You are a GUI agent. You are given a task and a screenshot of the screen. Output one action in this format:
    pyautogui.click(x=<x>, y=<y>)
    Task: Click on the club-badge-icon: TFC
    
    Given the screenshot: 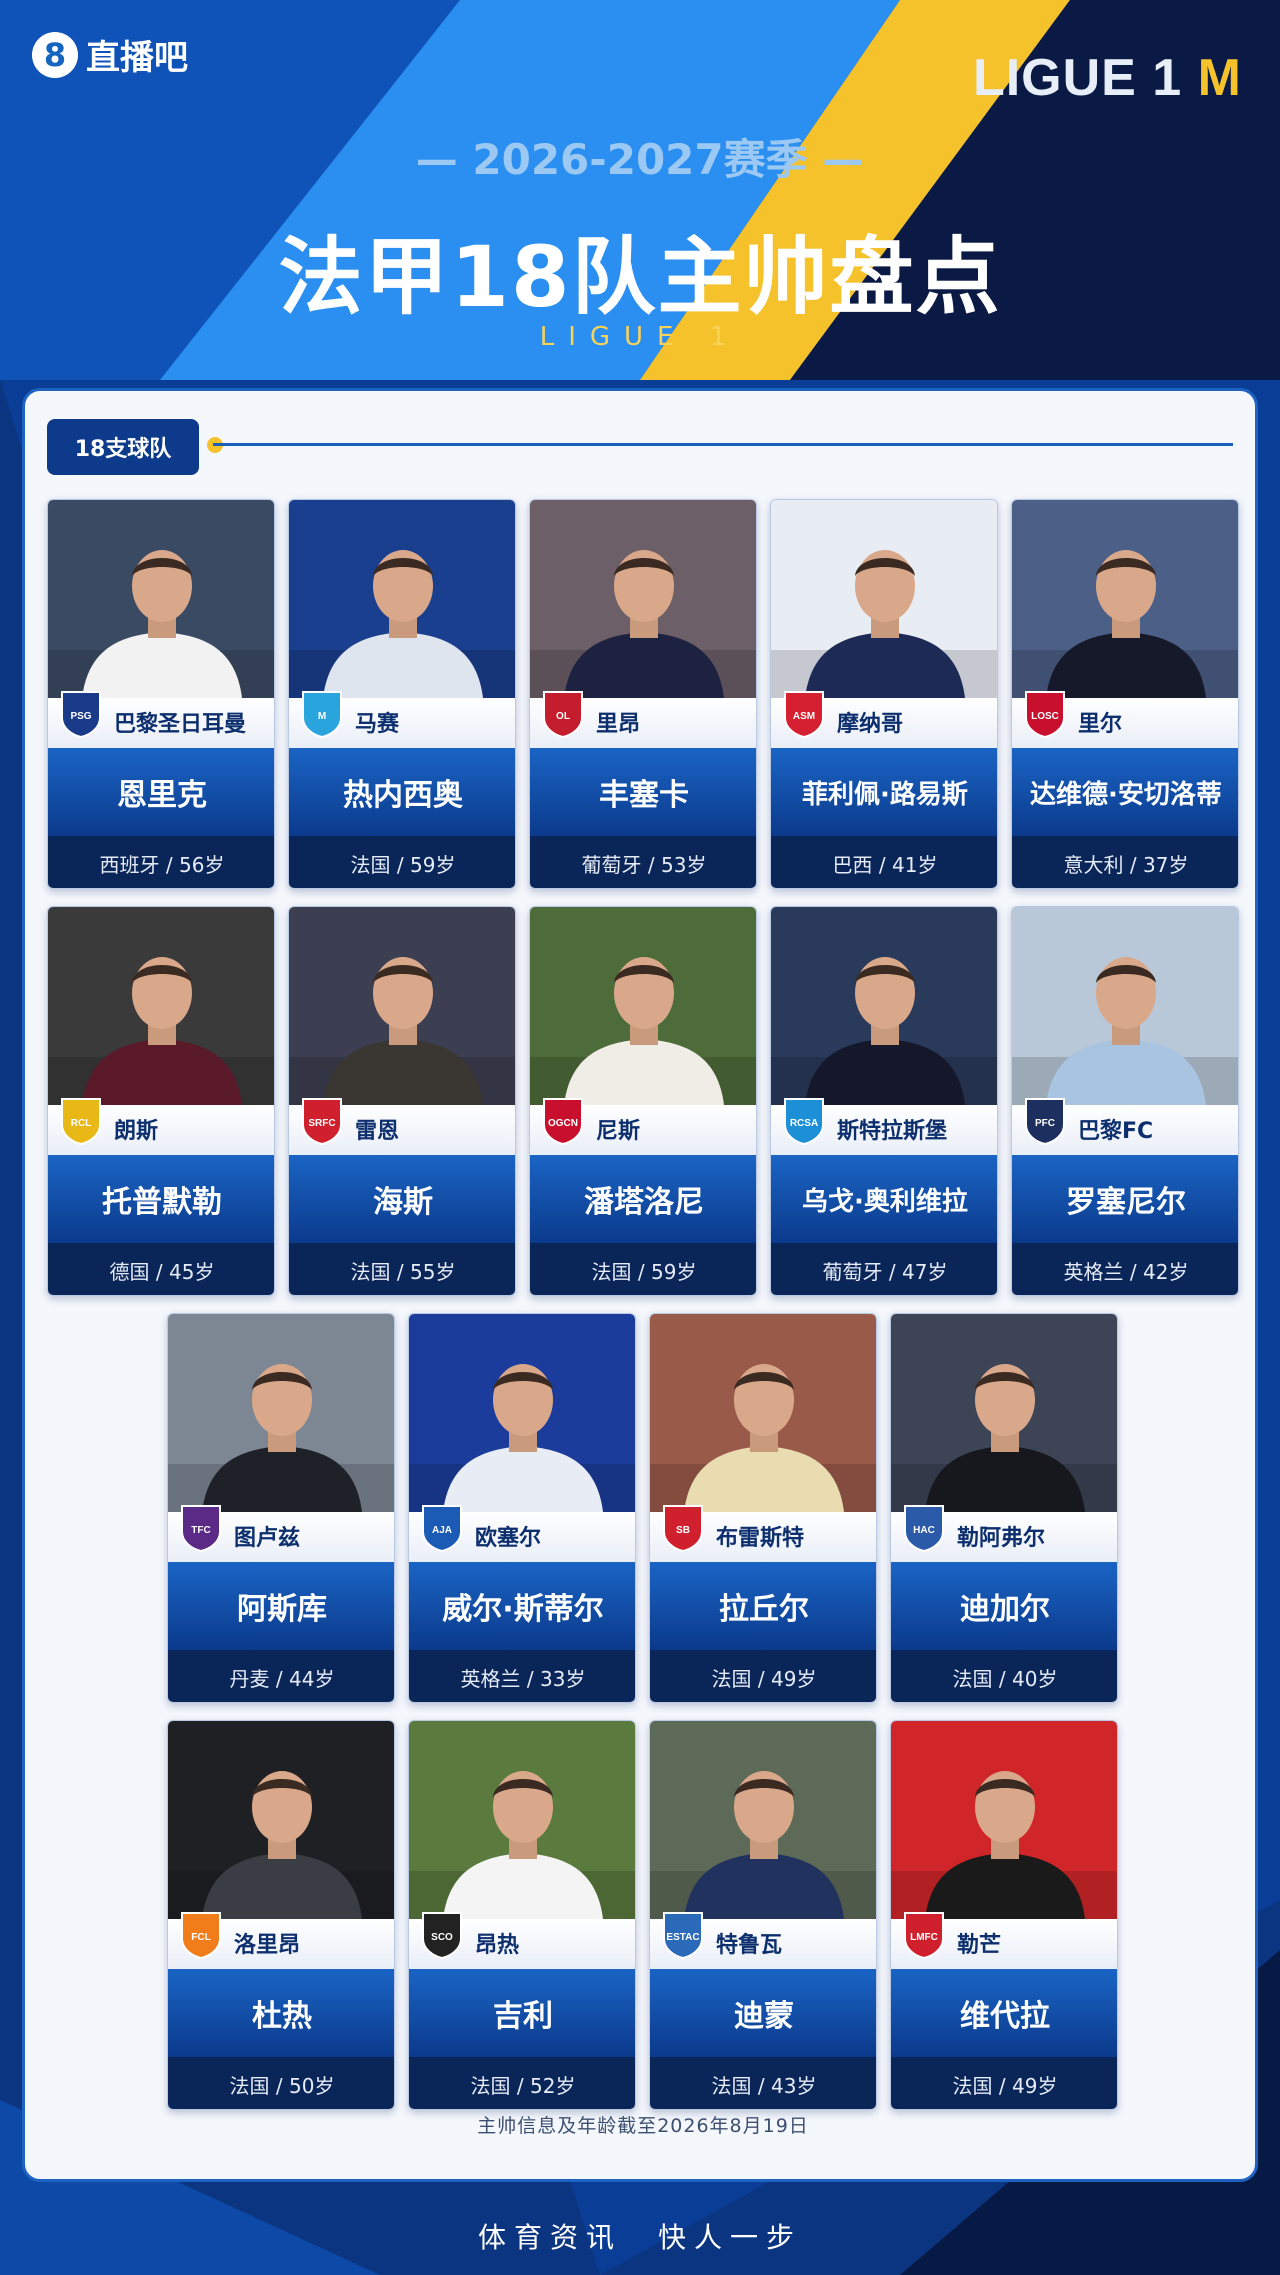 What is the action you would take?
    pyautogui.click(x=201, y=1528)
    